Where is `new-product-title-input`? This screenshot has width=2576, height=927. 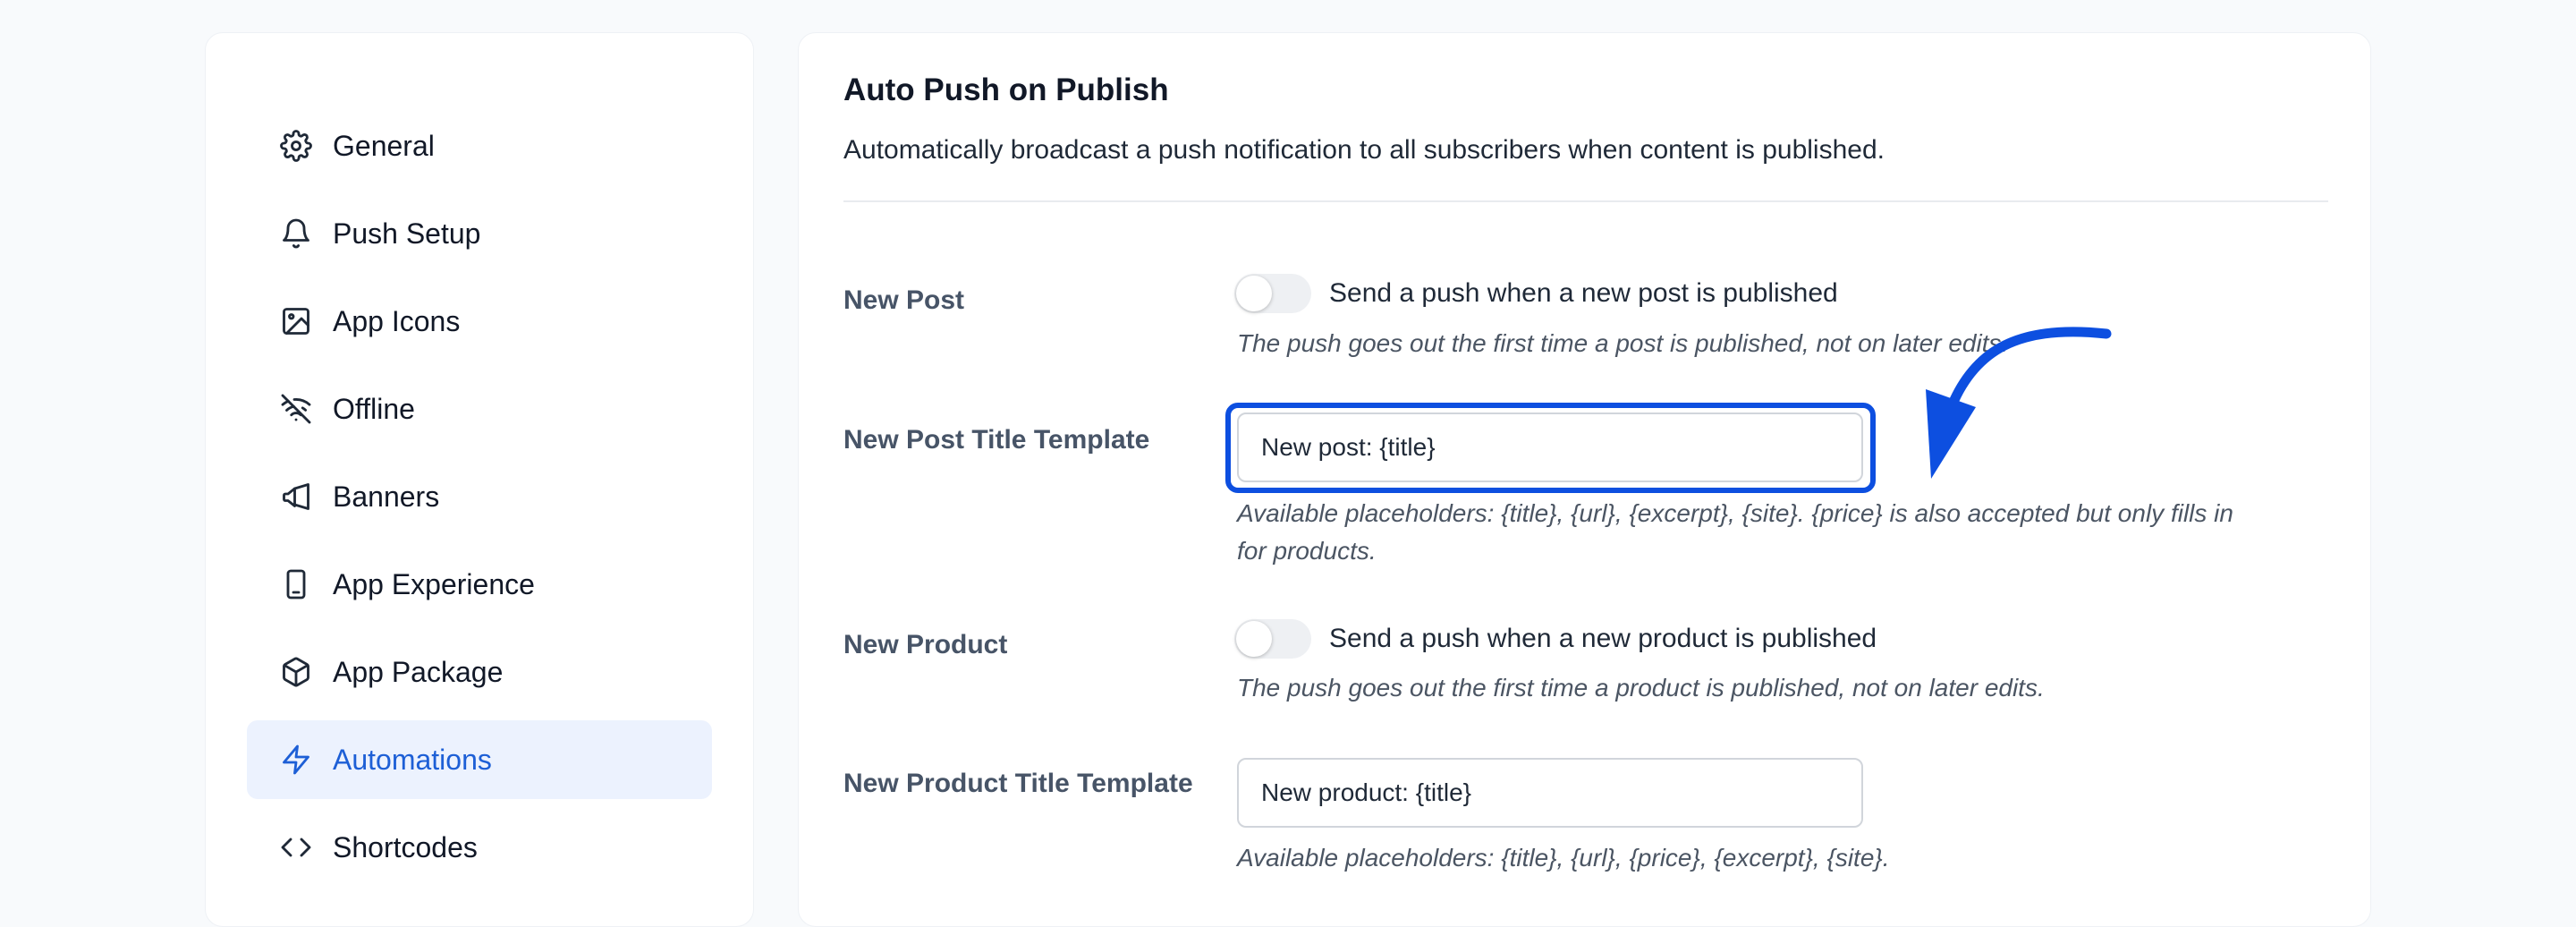
new-product-title-input is located at coordinates (1550, 793).